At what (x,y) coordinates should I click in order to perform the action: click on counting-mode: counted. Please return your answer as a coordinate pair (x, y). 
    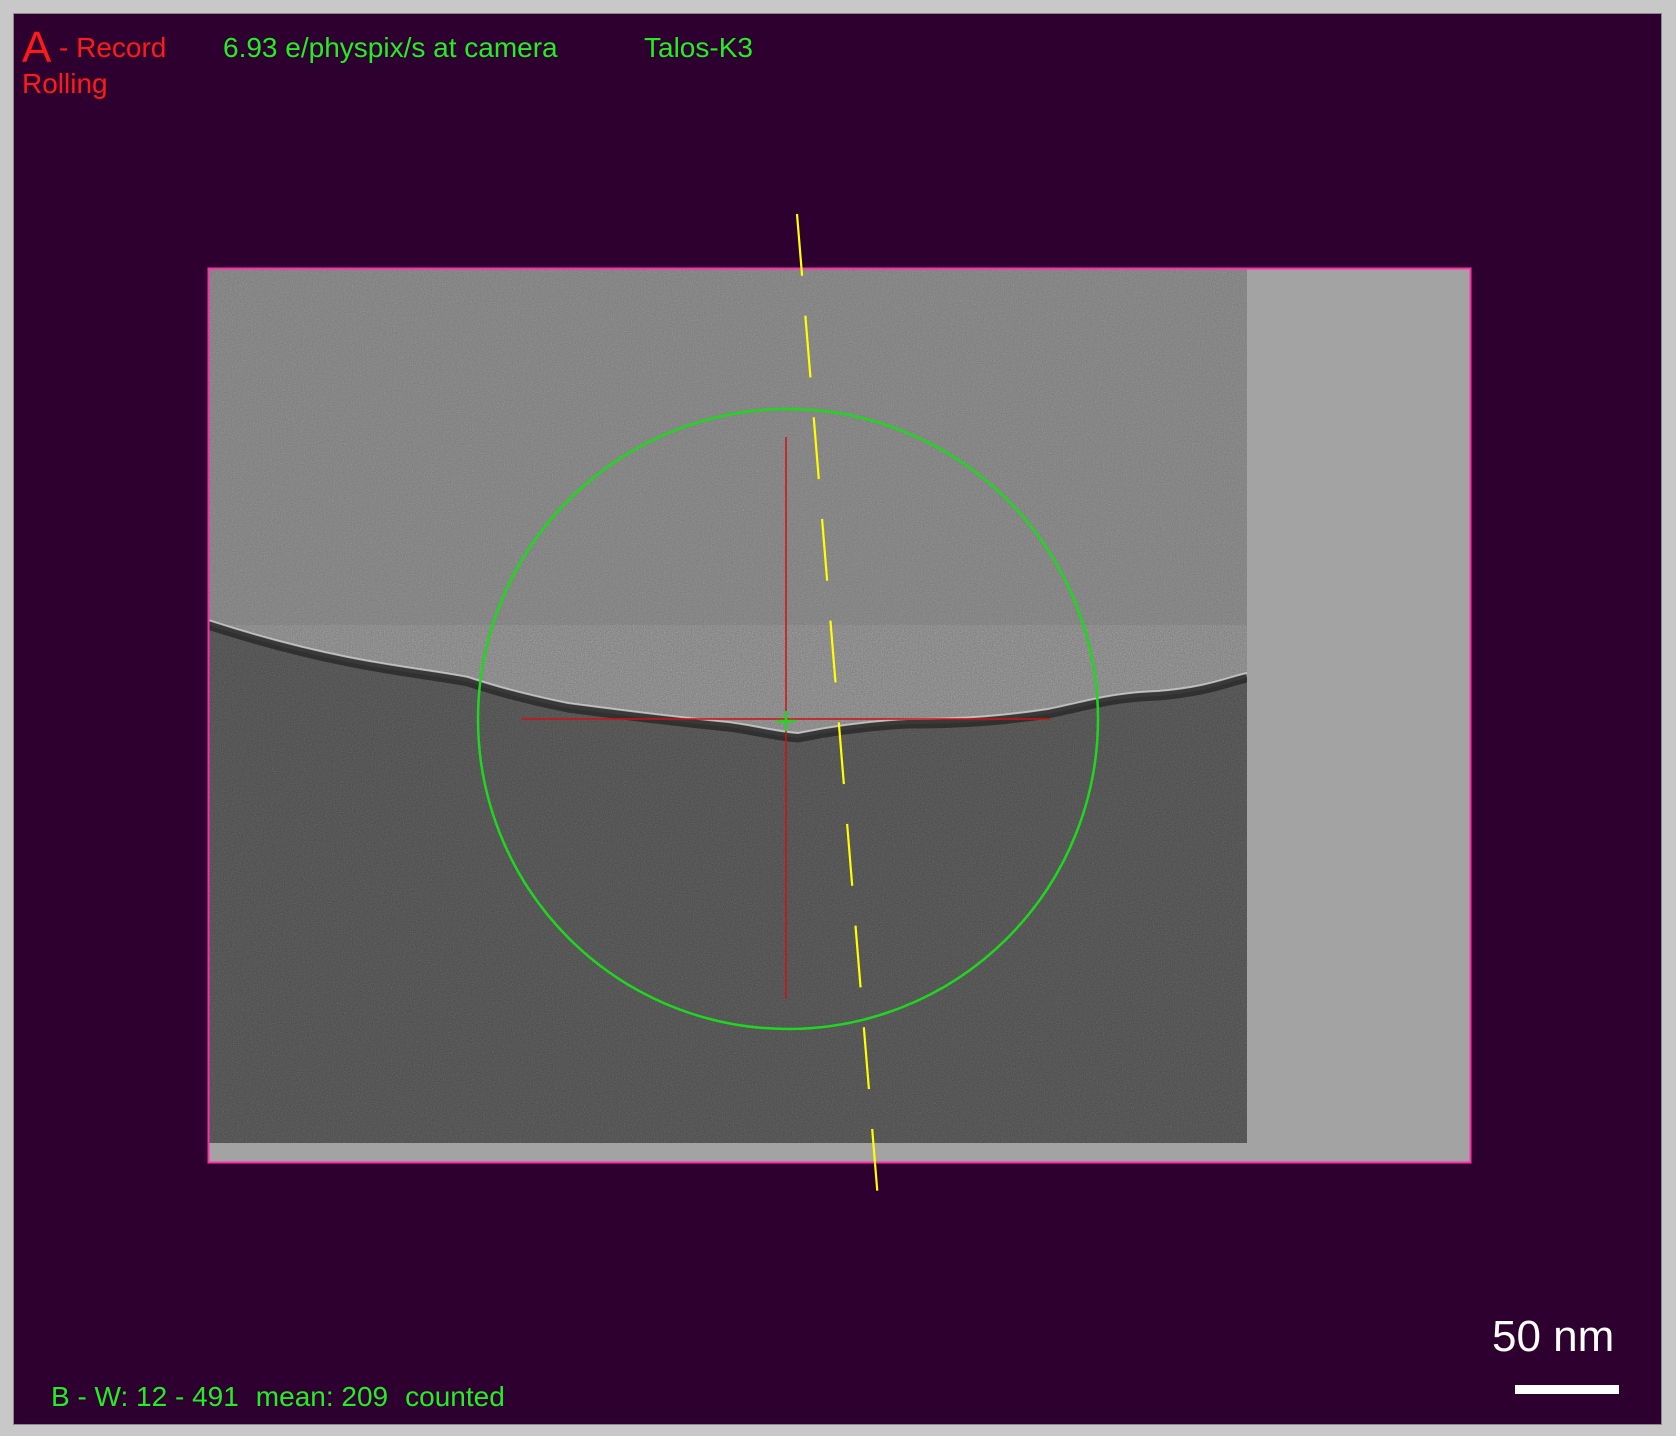
    Looking at the image, I should click on (455, 1396).